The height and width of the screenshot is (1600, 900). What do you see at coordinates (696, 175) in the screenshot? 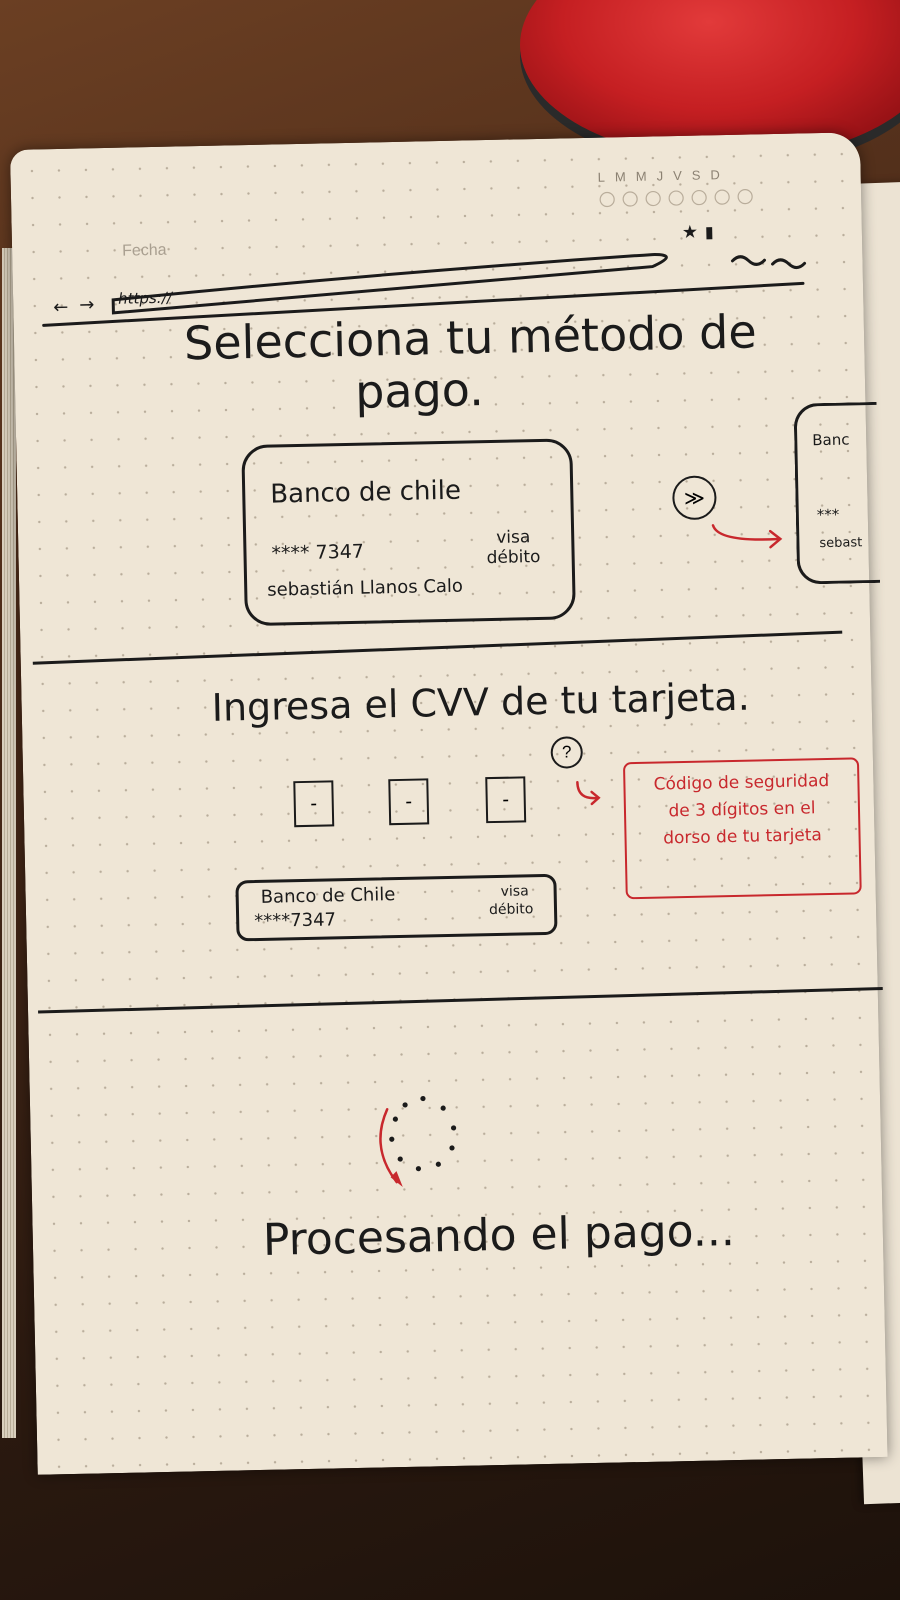
I see `weekday-label: S` at bounding box center [696, 175].